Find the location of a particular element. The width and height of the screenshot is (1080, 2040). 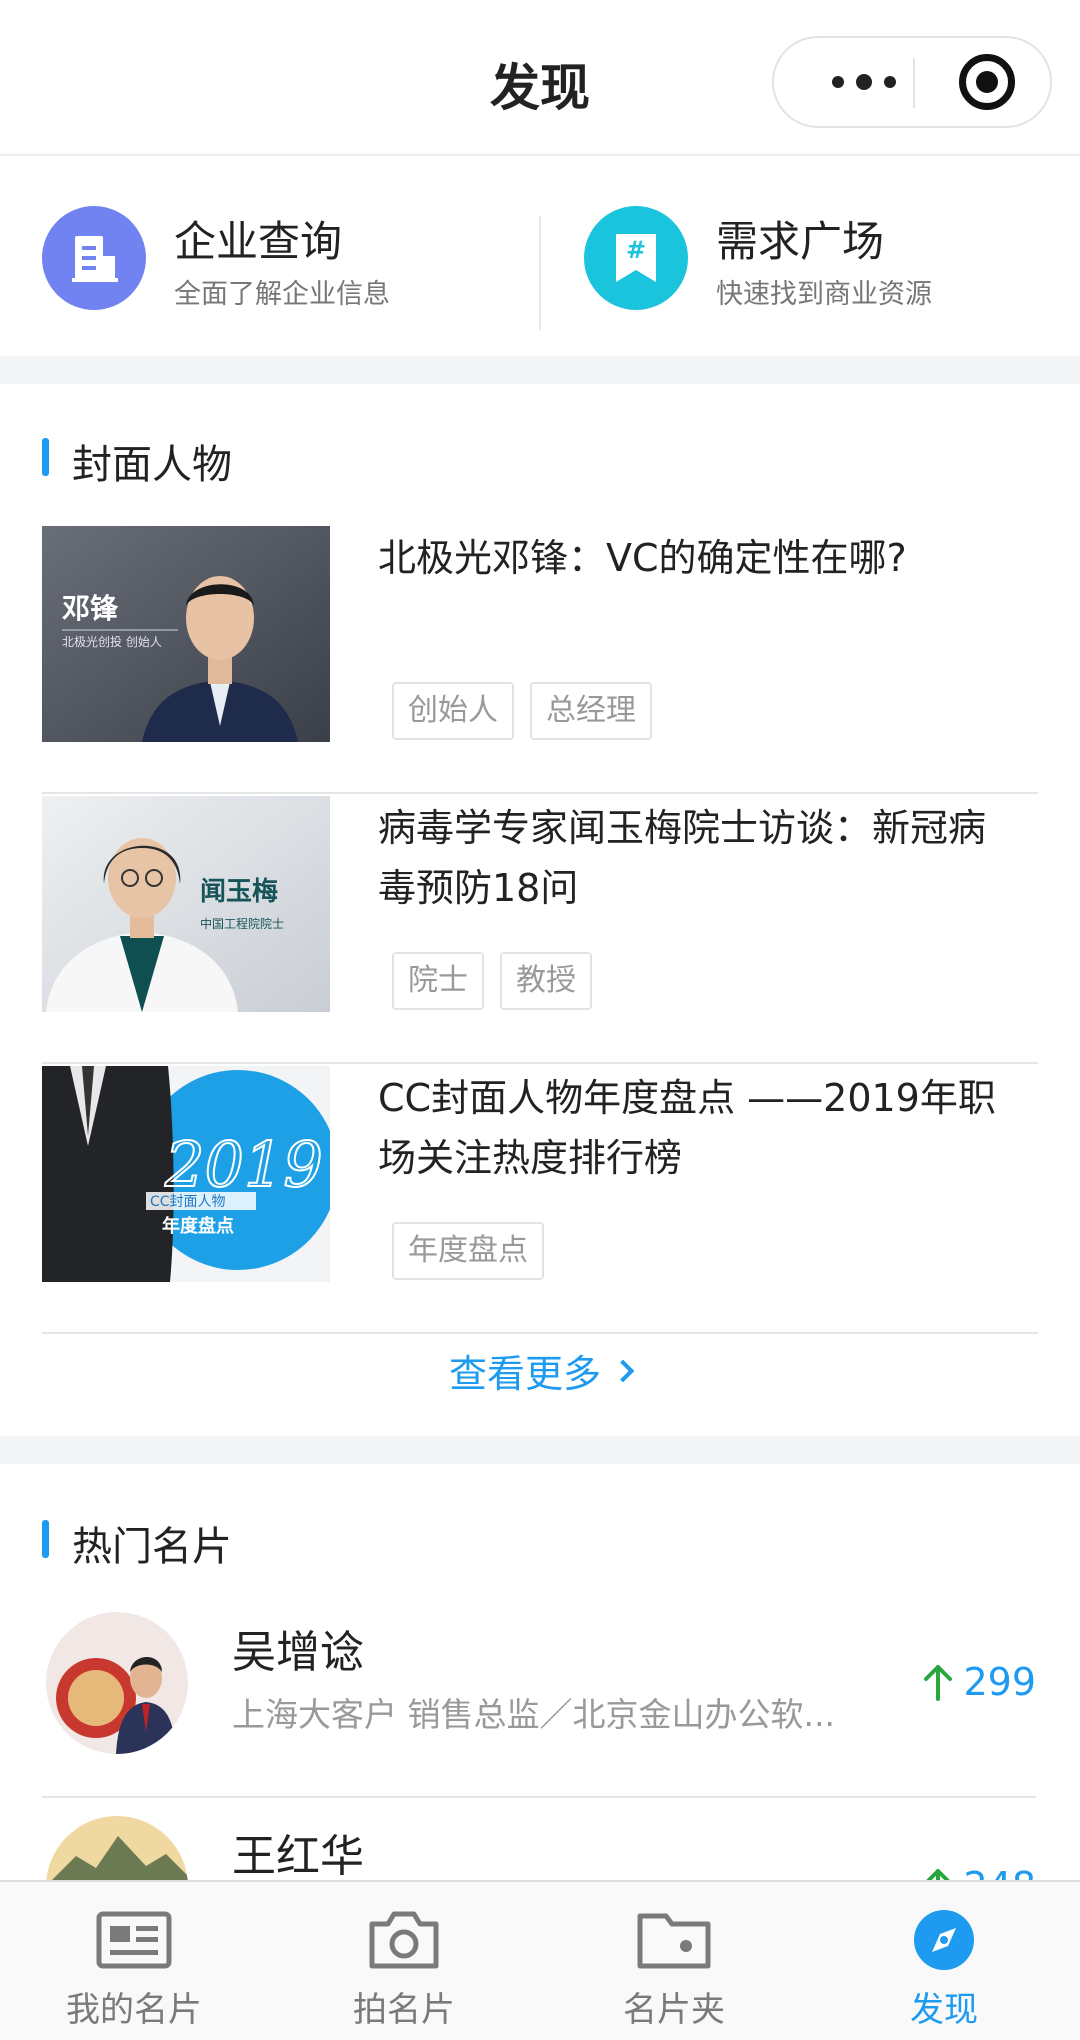

mini-program-capsule is located at coordinates (912, 82).